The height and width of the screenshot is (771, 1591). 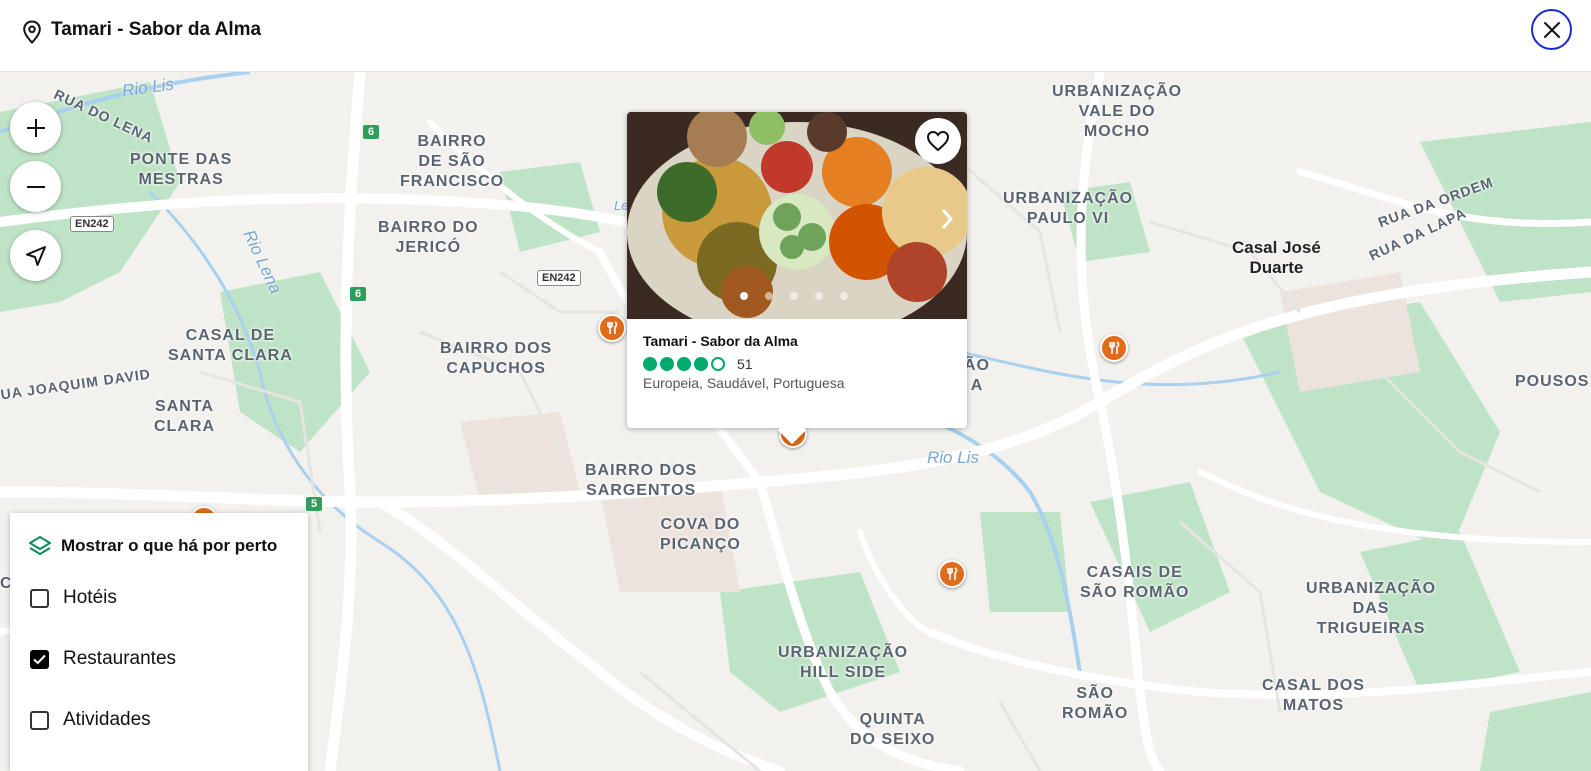 What do you see at coordinates (1371, 608) in the screenshot?
I see `area-label: URBANIZAÇÃO DAS TRIGUEIRAS` at bounding box center [1371, 608].